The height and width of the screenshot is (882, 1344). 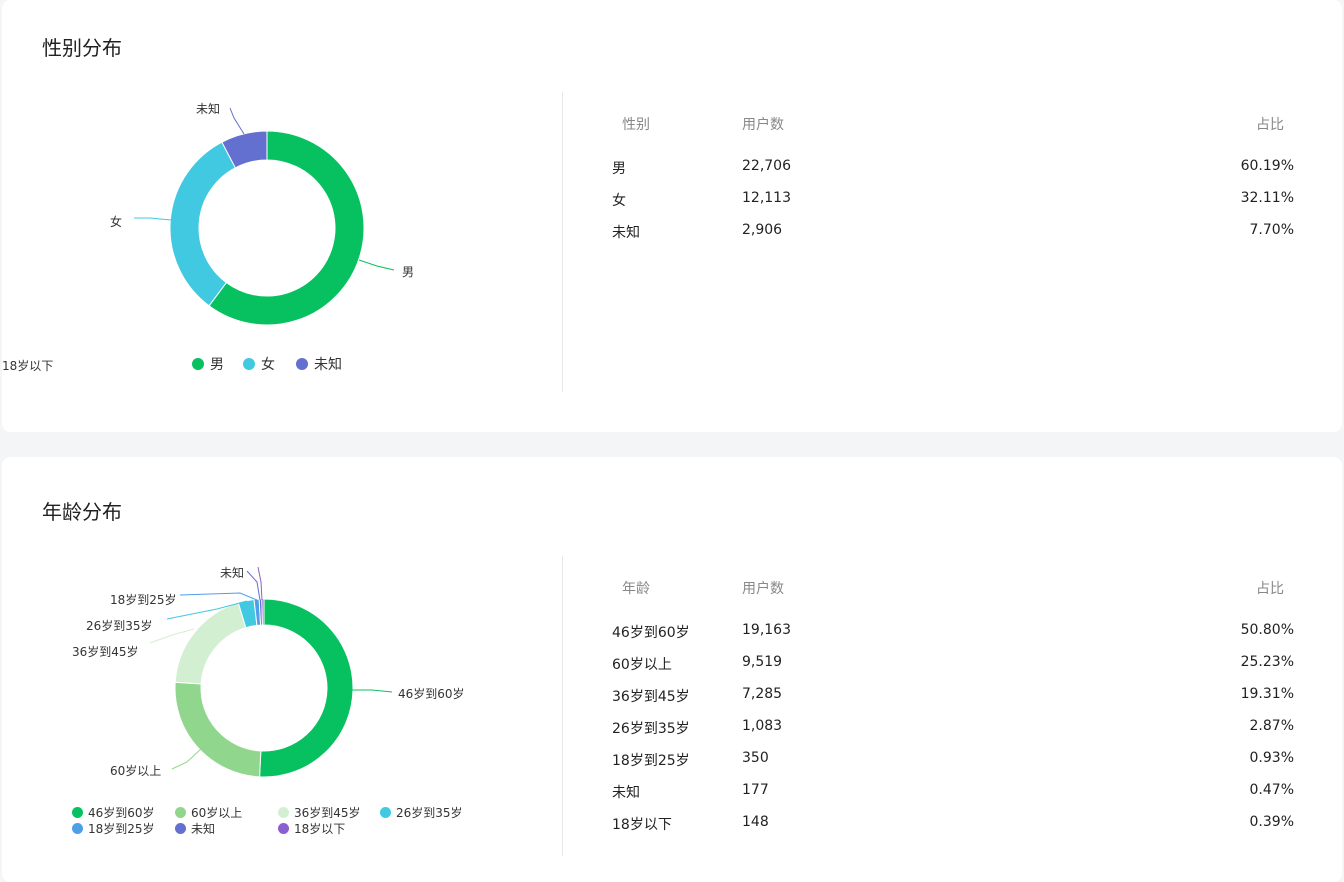 What do you see at coordinates (953, 200) in the screenshot?
I see `table-row: 女 12,113 32.11%` at bounding box center [953, 200].